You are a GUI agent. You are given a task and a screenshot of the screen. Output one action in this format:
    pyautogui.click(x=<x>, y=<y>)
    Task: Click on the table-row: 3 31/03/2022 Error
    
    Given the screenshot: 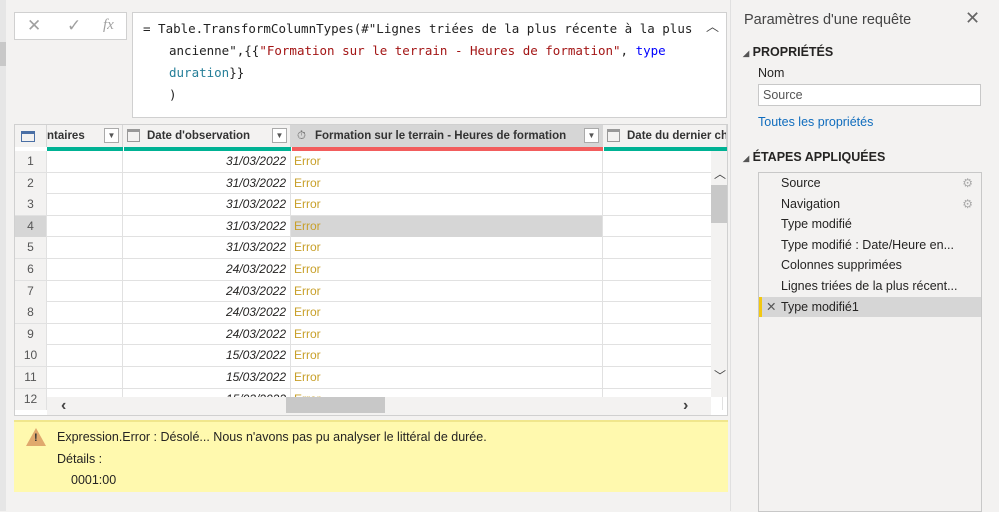 What is the action you would take?
    pyautogui.click(x=369, y=205)
    